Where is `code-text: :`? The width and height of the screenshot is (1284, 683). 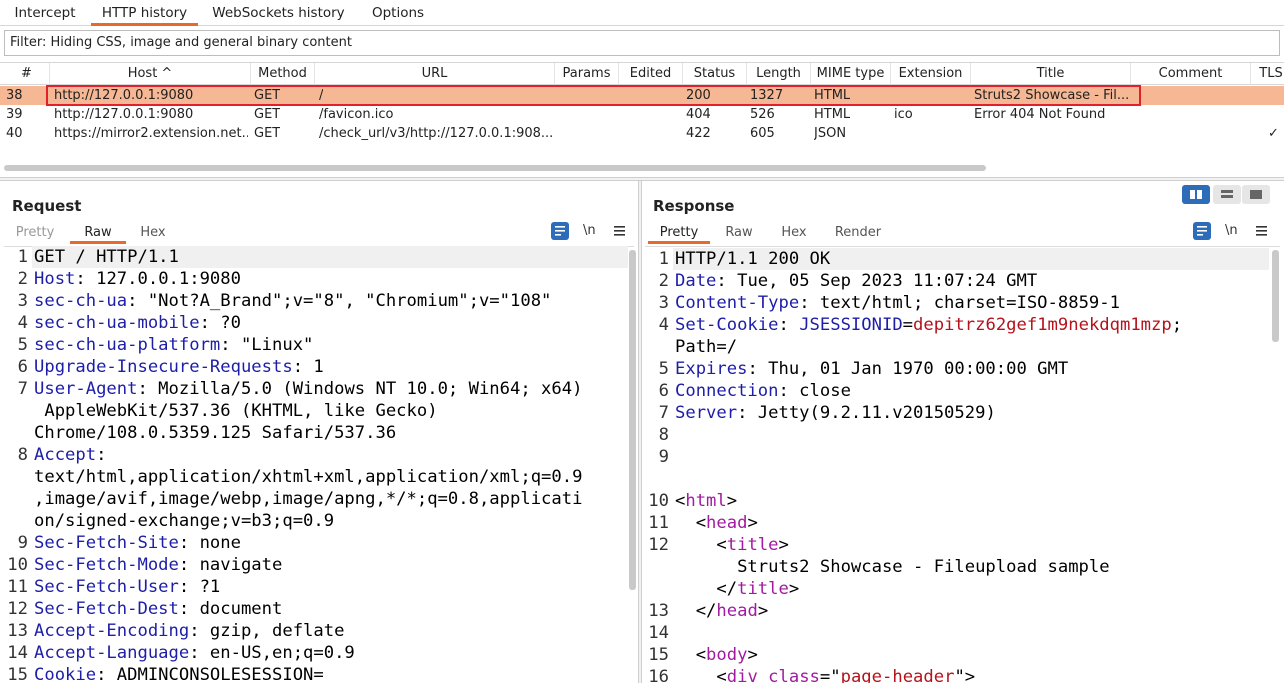 code-text: : is located at coordinates (789, 325).